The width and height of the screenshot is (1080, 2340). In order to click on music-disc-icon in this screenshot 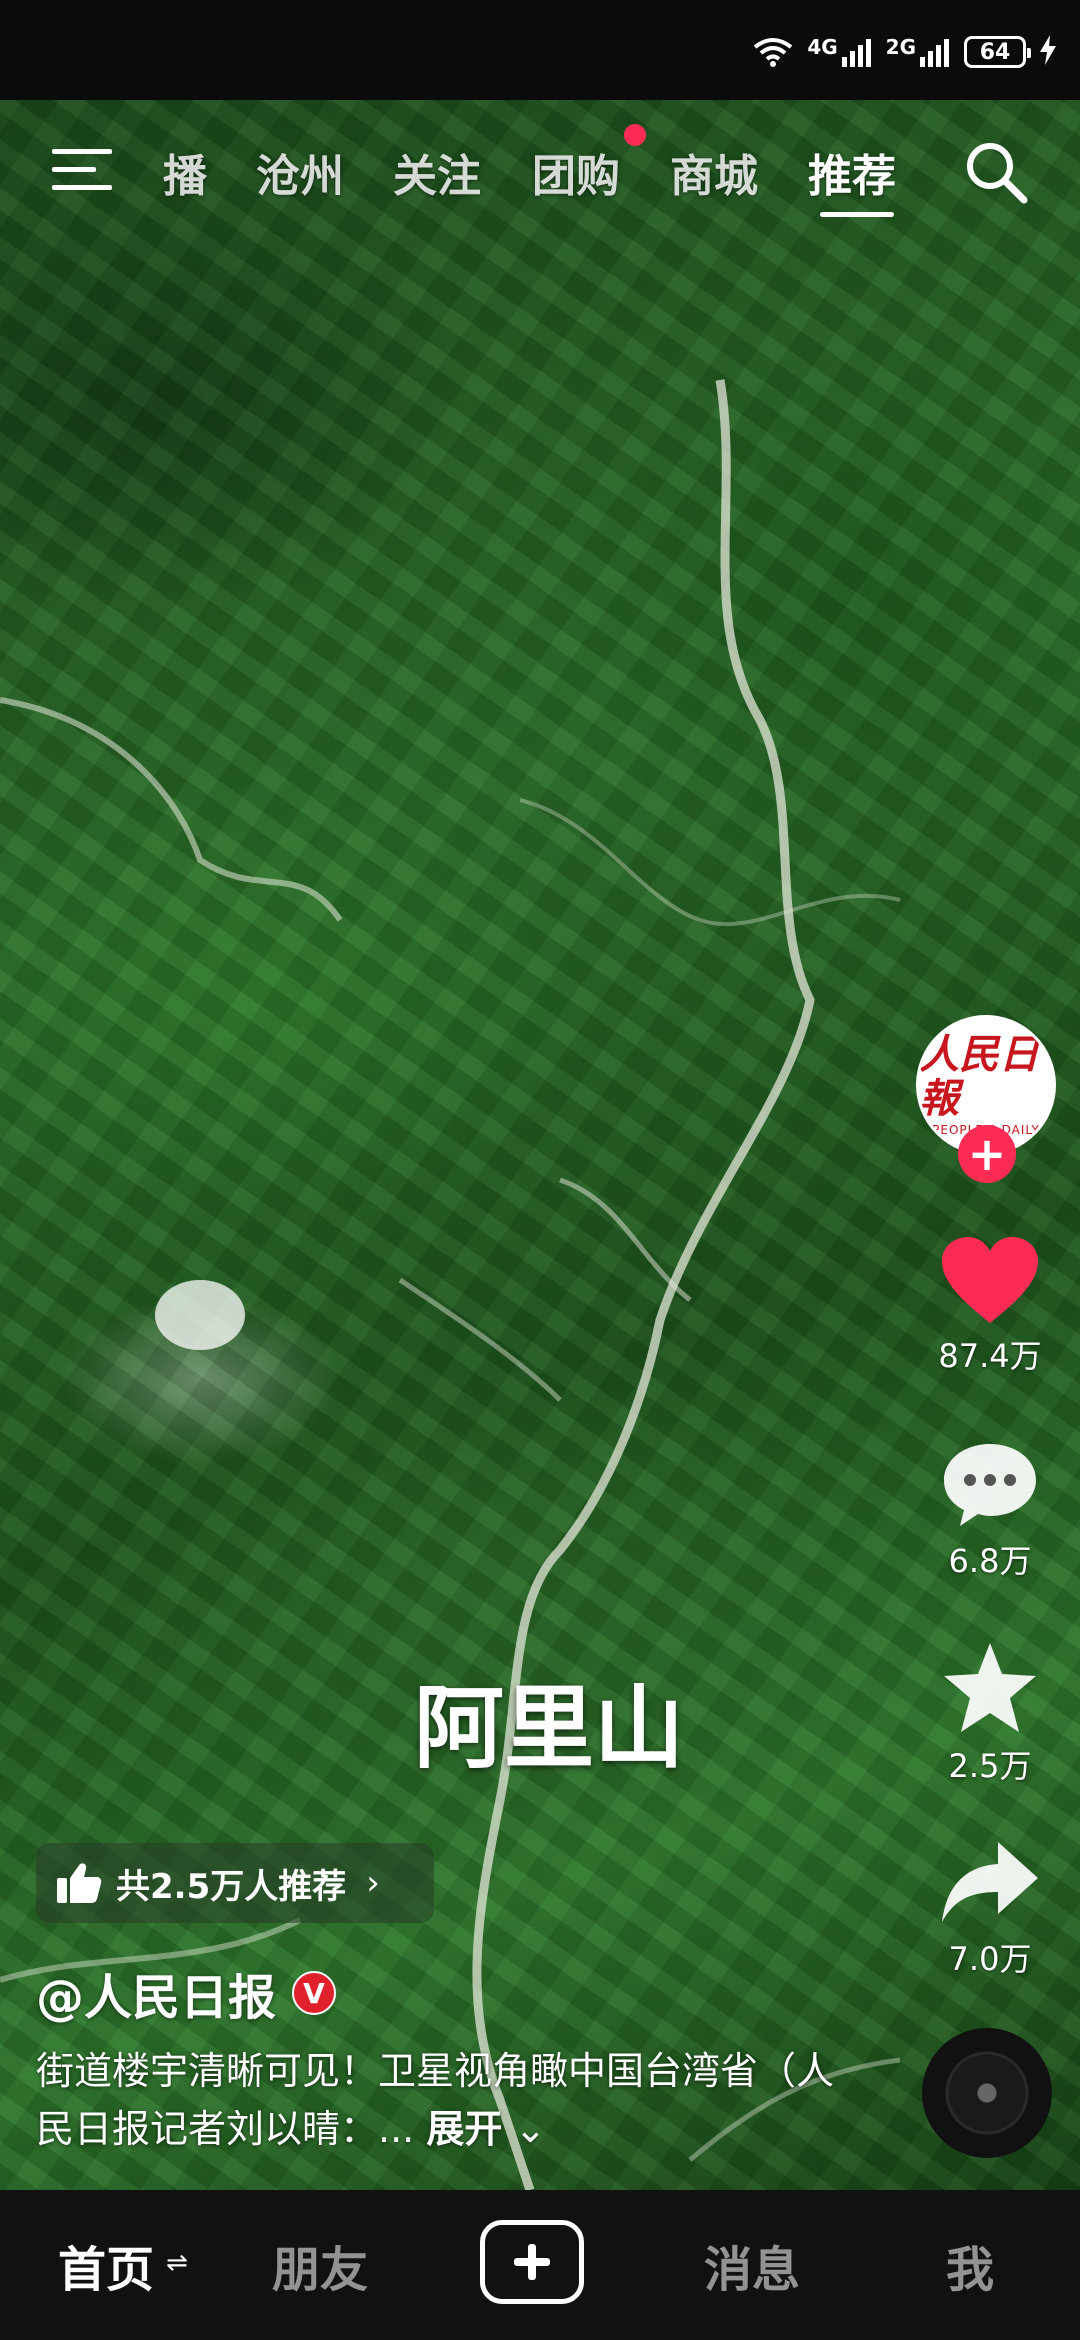, I will do `click(987, 2093)`.